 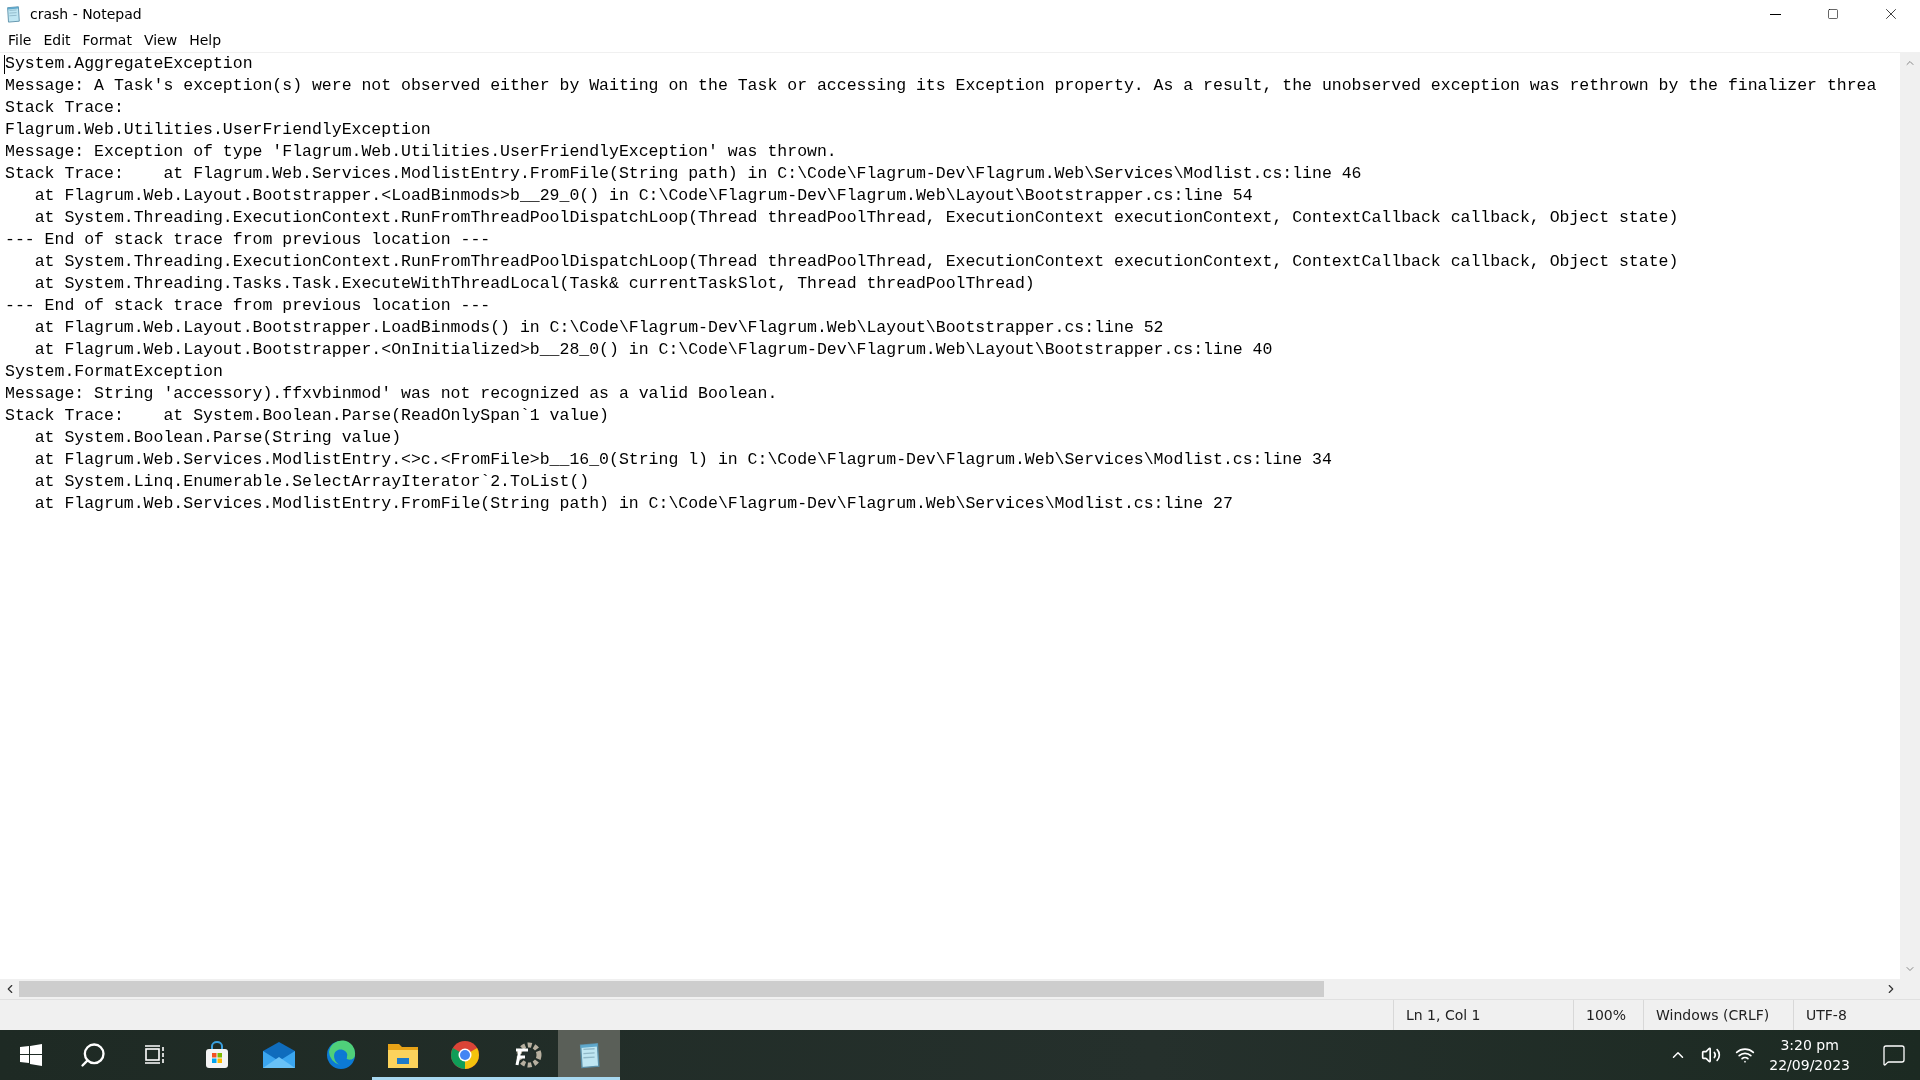 I want to click on text-line: at System.Boolean.Parse(String value), so click(x=217, y=438).